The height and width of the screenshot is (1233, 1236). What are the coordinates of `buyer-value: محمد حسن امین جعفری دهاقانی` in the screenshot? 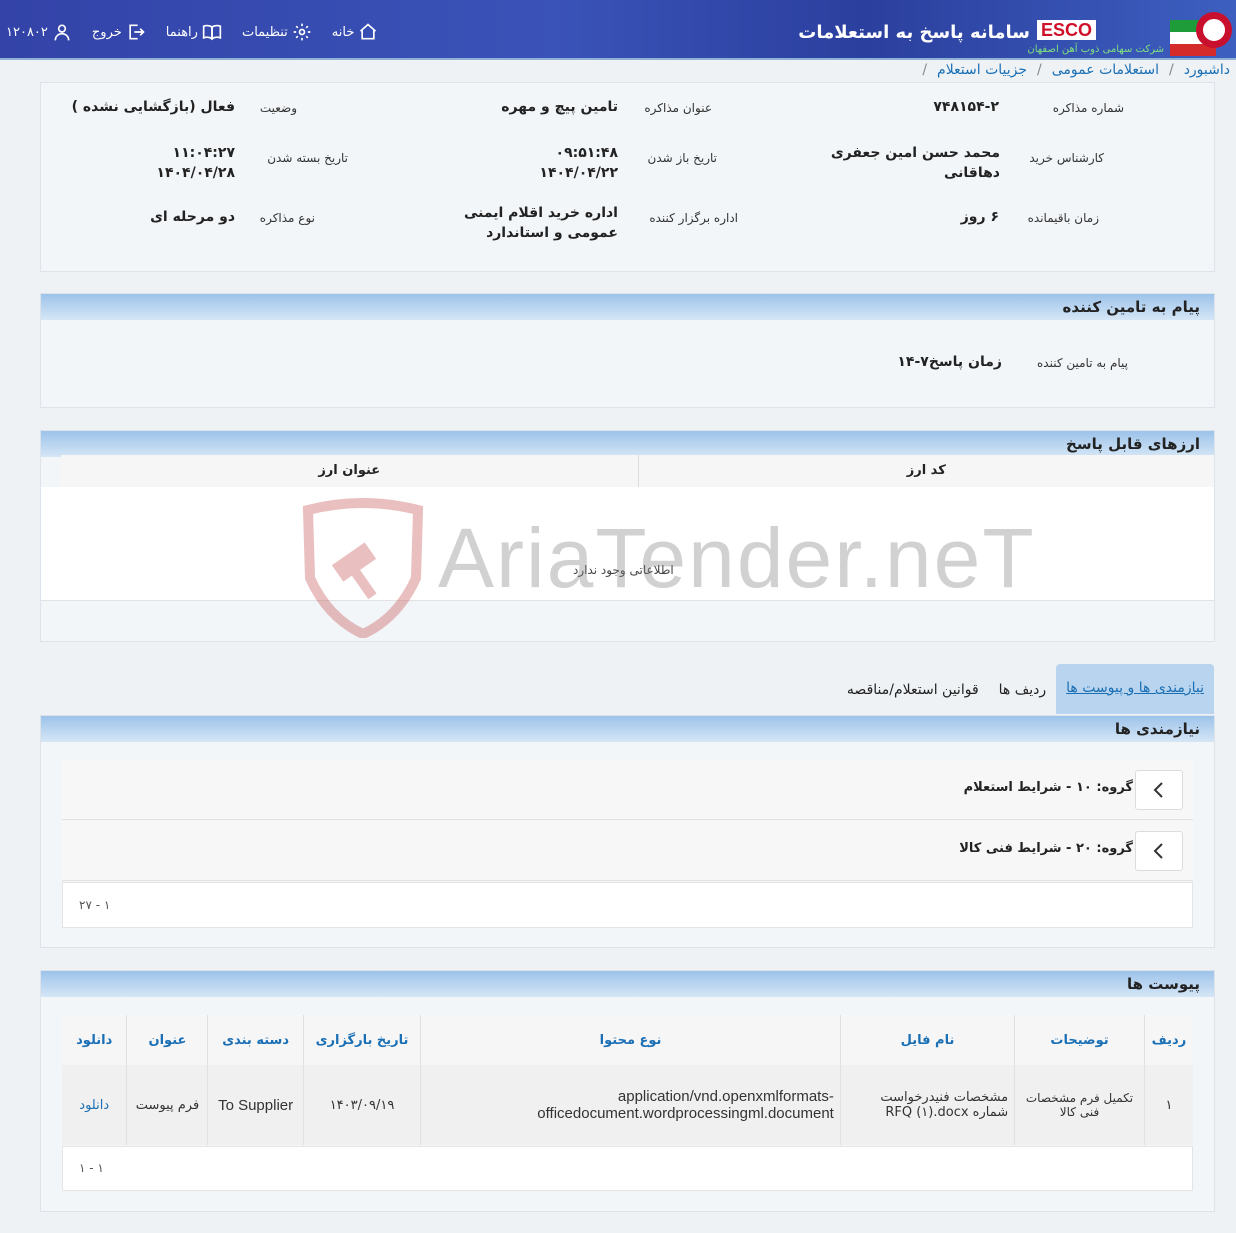 It's located at (915, 163).